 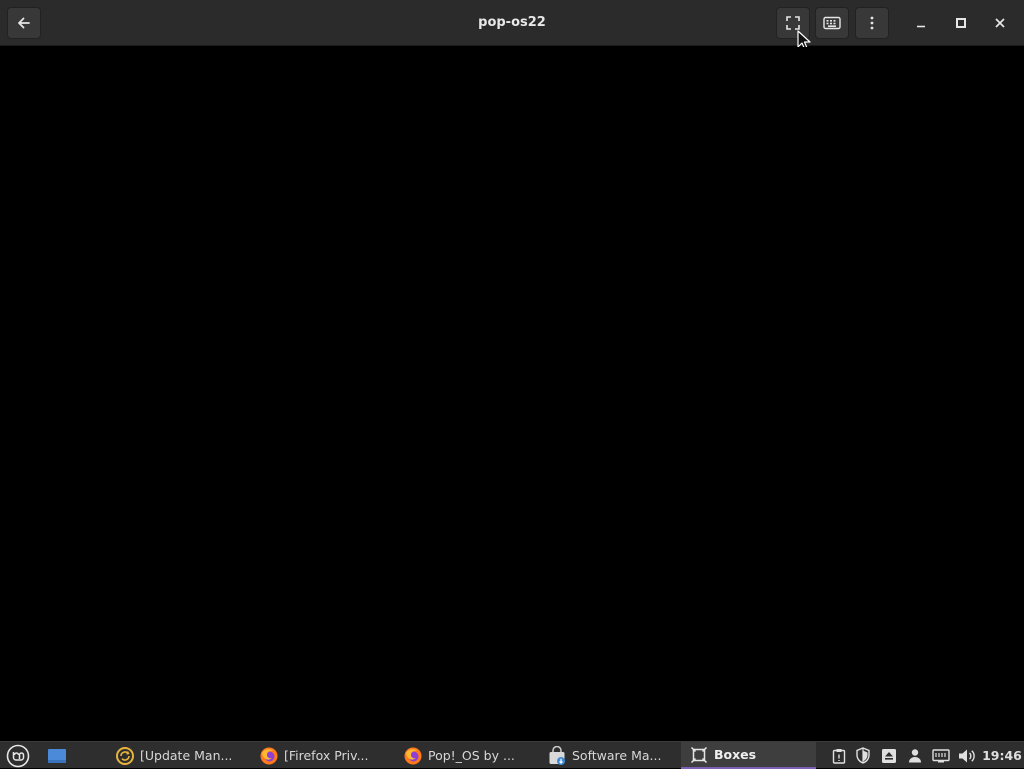 I want to click on eject-icon, so click(x=889, y=755).